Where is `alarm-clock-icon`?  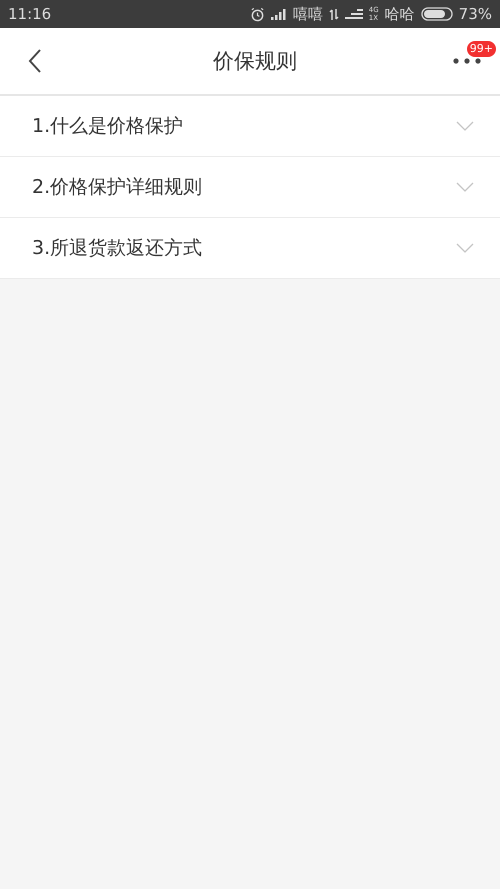 alarm-clock-icon is located at coordinates (257, 14).